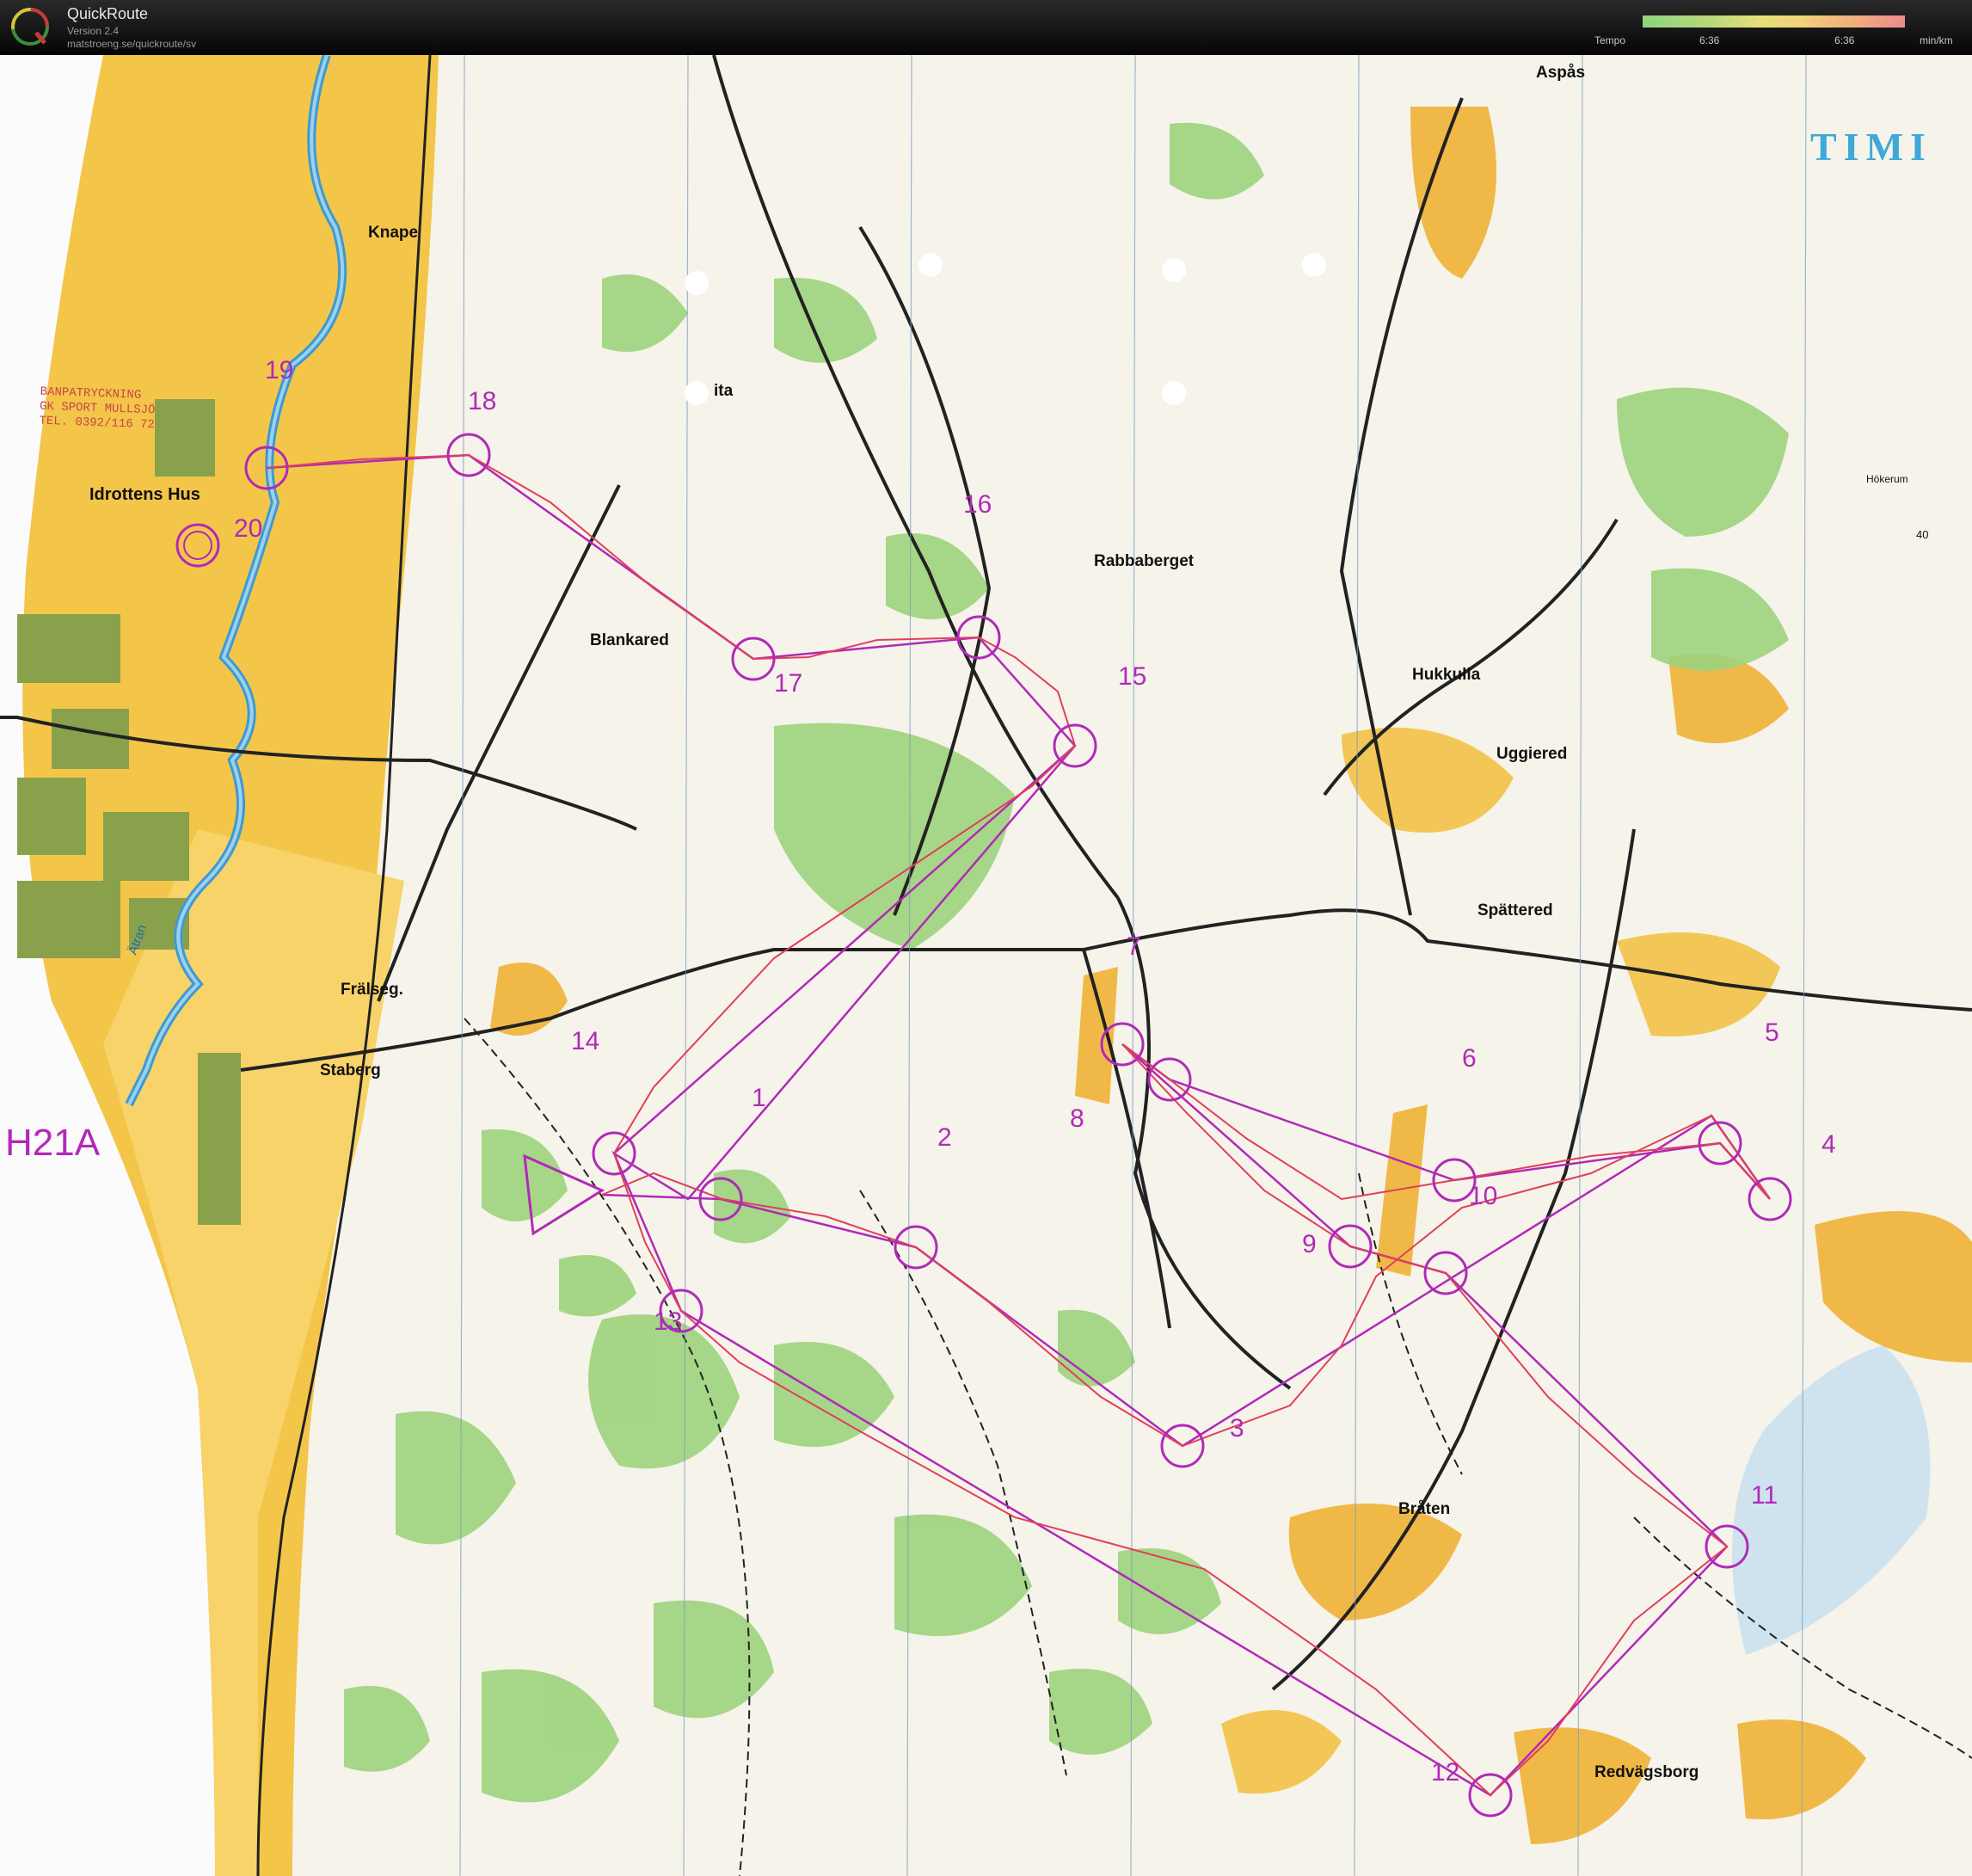 This screenshot has height=1876, width=1972. I want to click on map-title-fragment: TIMI, so click(1871, 147).